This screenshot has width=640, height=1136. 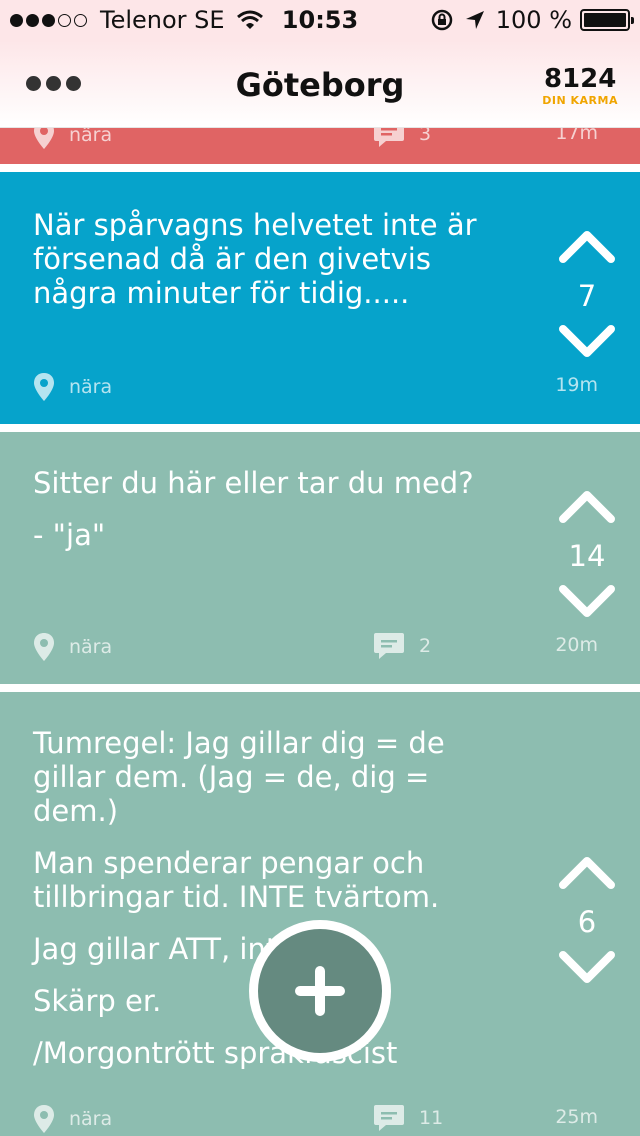 What do you see at coordinates (320, 84) in the screenshot?
I see `nav-bar: Göteborg 8124 DIN KARMA` at bounding box center [320, 84].